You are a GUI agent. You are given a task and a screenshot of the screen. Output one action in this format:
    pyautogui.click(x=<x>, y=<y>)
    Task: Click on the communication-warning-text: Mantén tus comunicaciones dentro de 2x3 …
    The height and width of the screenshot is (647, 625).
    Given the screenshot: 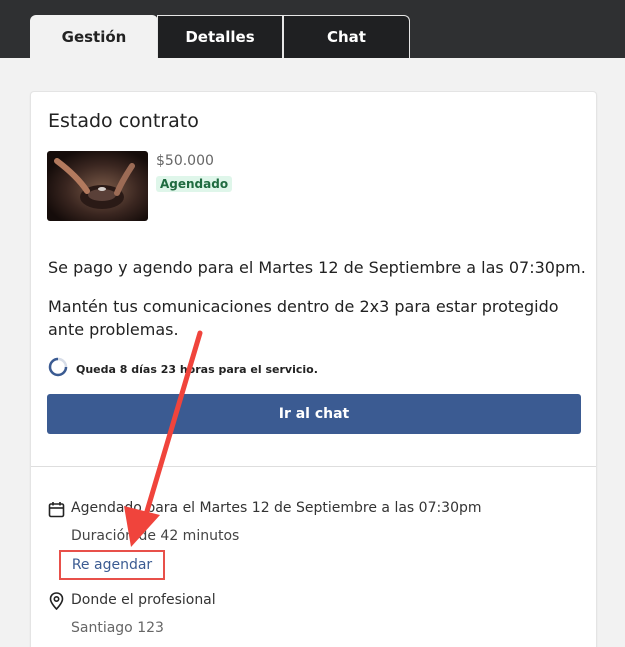 What is the action you would take?
    pyautogui.click(x=303, y=318)
    